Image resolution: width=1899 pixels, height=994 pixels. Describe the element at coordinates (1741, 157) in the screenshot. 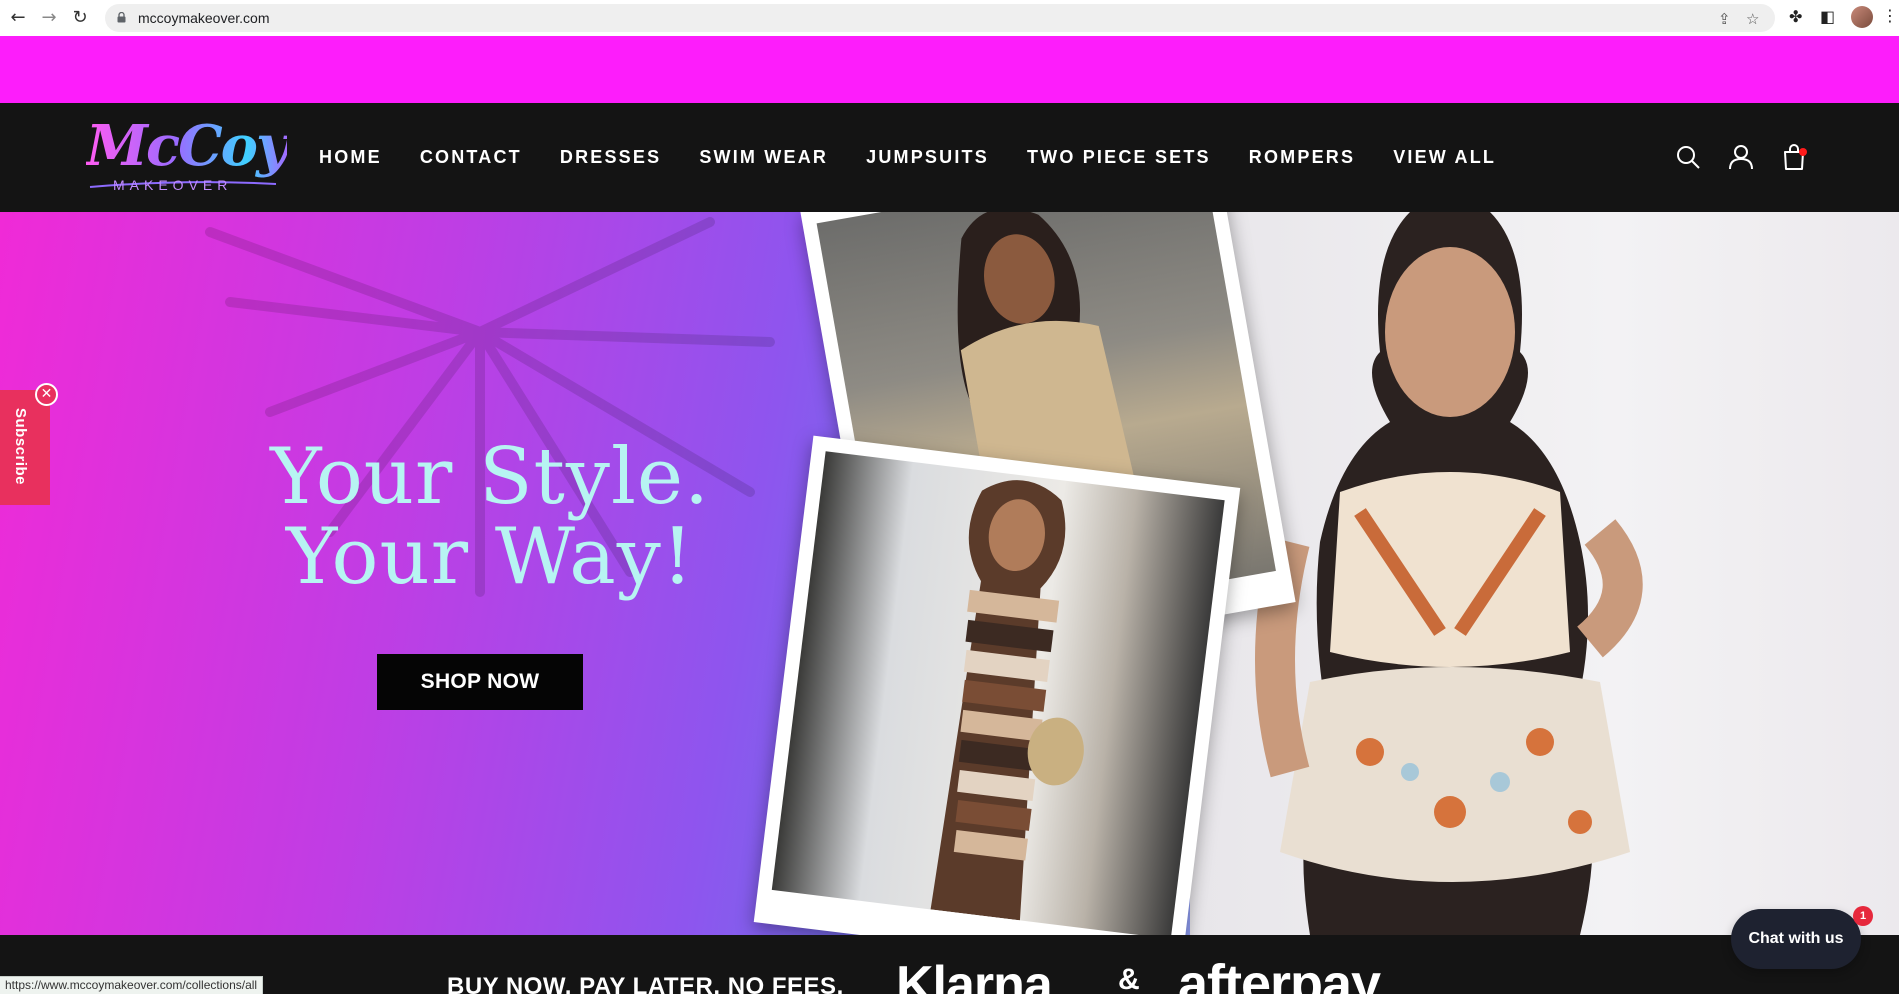

I see `account-icon` at that location.